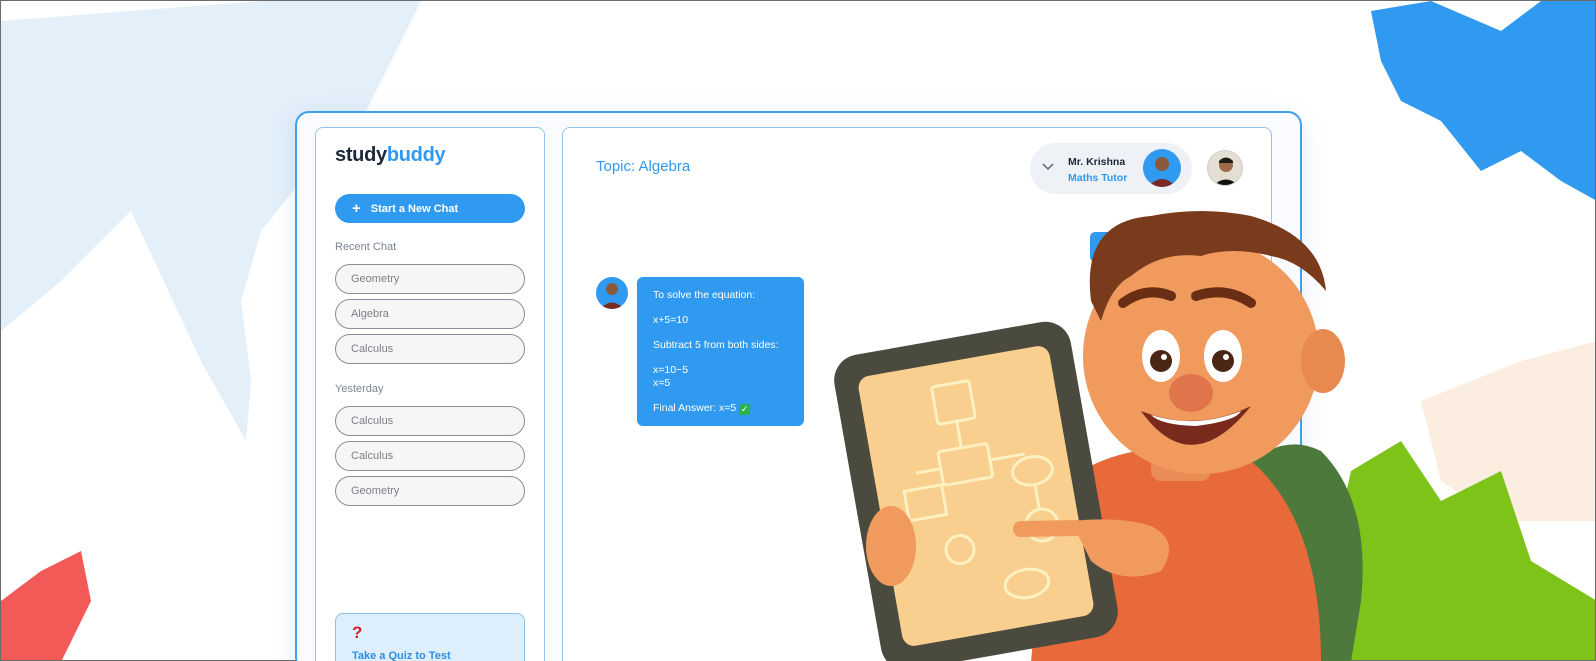  I want to click on tutor-message-avatar, so click(612, 293).